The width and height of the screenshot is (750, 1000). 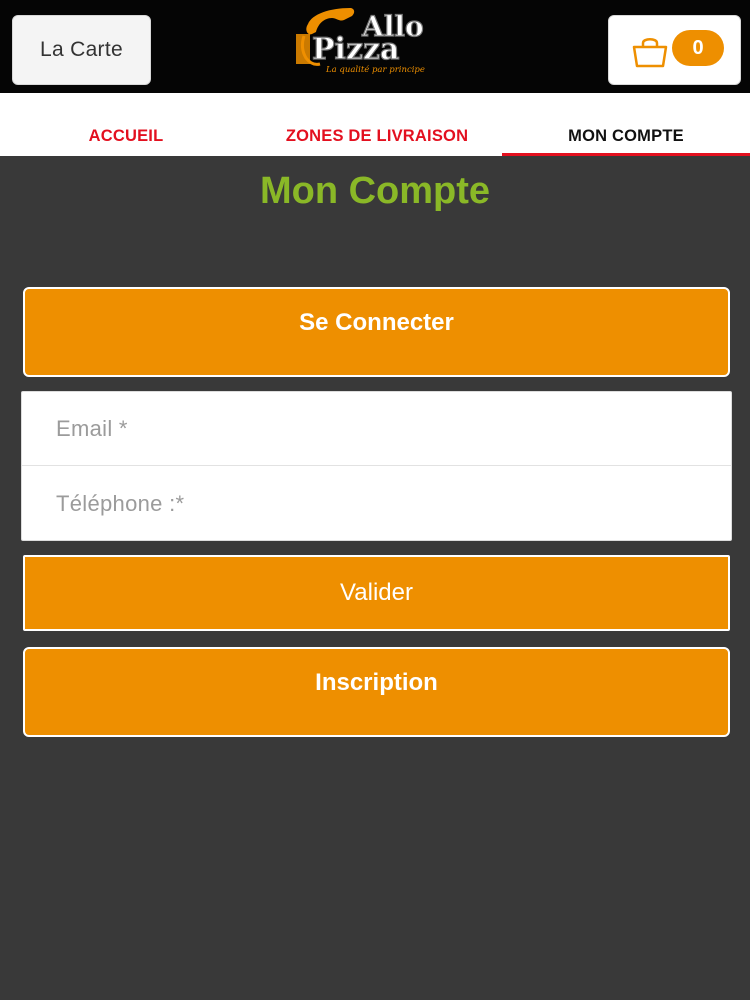 I want to click on shopping-bag-icon, so click(x=650, y=53).